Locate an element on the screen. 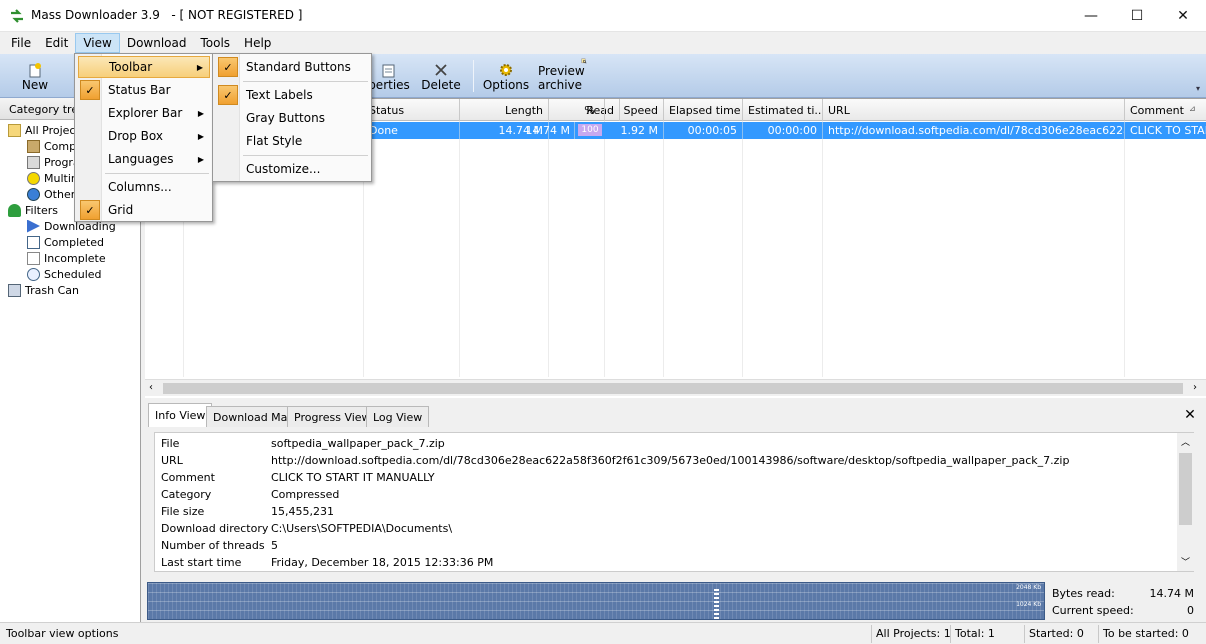 The width and height of the screenshot is (1206, 644). scroll-right-icon: › is located at coordinates (1195, 387).